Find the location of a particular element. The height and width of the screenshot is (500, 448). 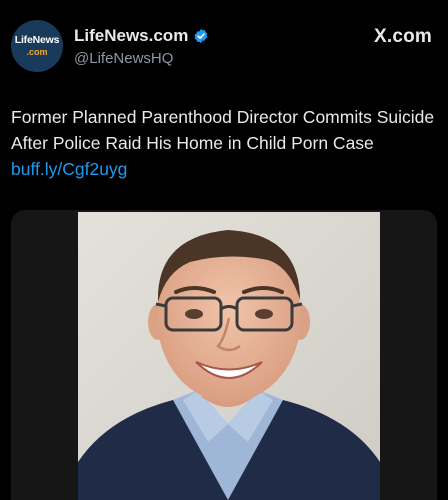

verified-badge-icon is located at coordinates (201, 36).